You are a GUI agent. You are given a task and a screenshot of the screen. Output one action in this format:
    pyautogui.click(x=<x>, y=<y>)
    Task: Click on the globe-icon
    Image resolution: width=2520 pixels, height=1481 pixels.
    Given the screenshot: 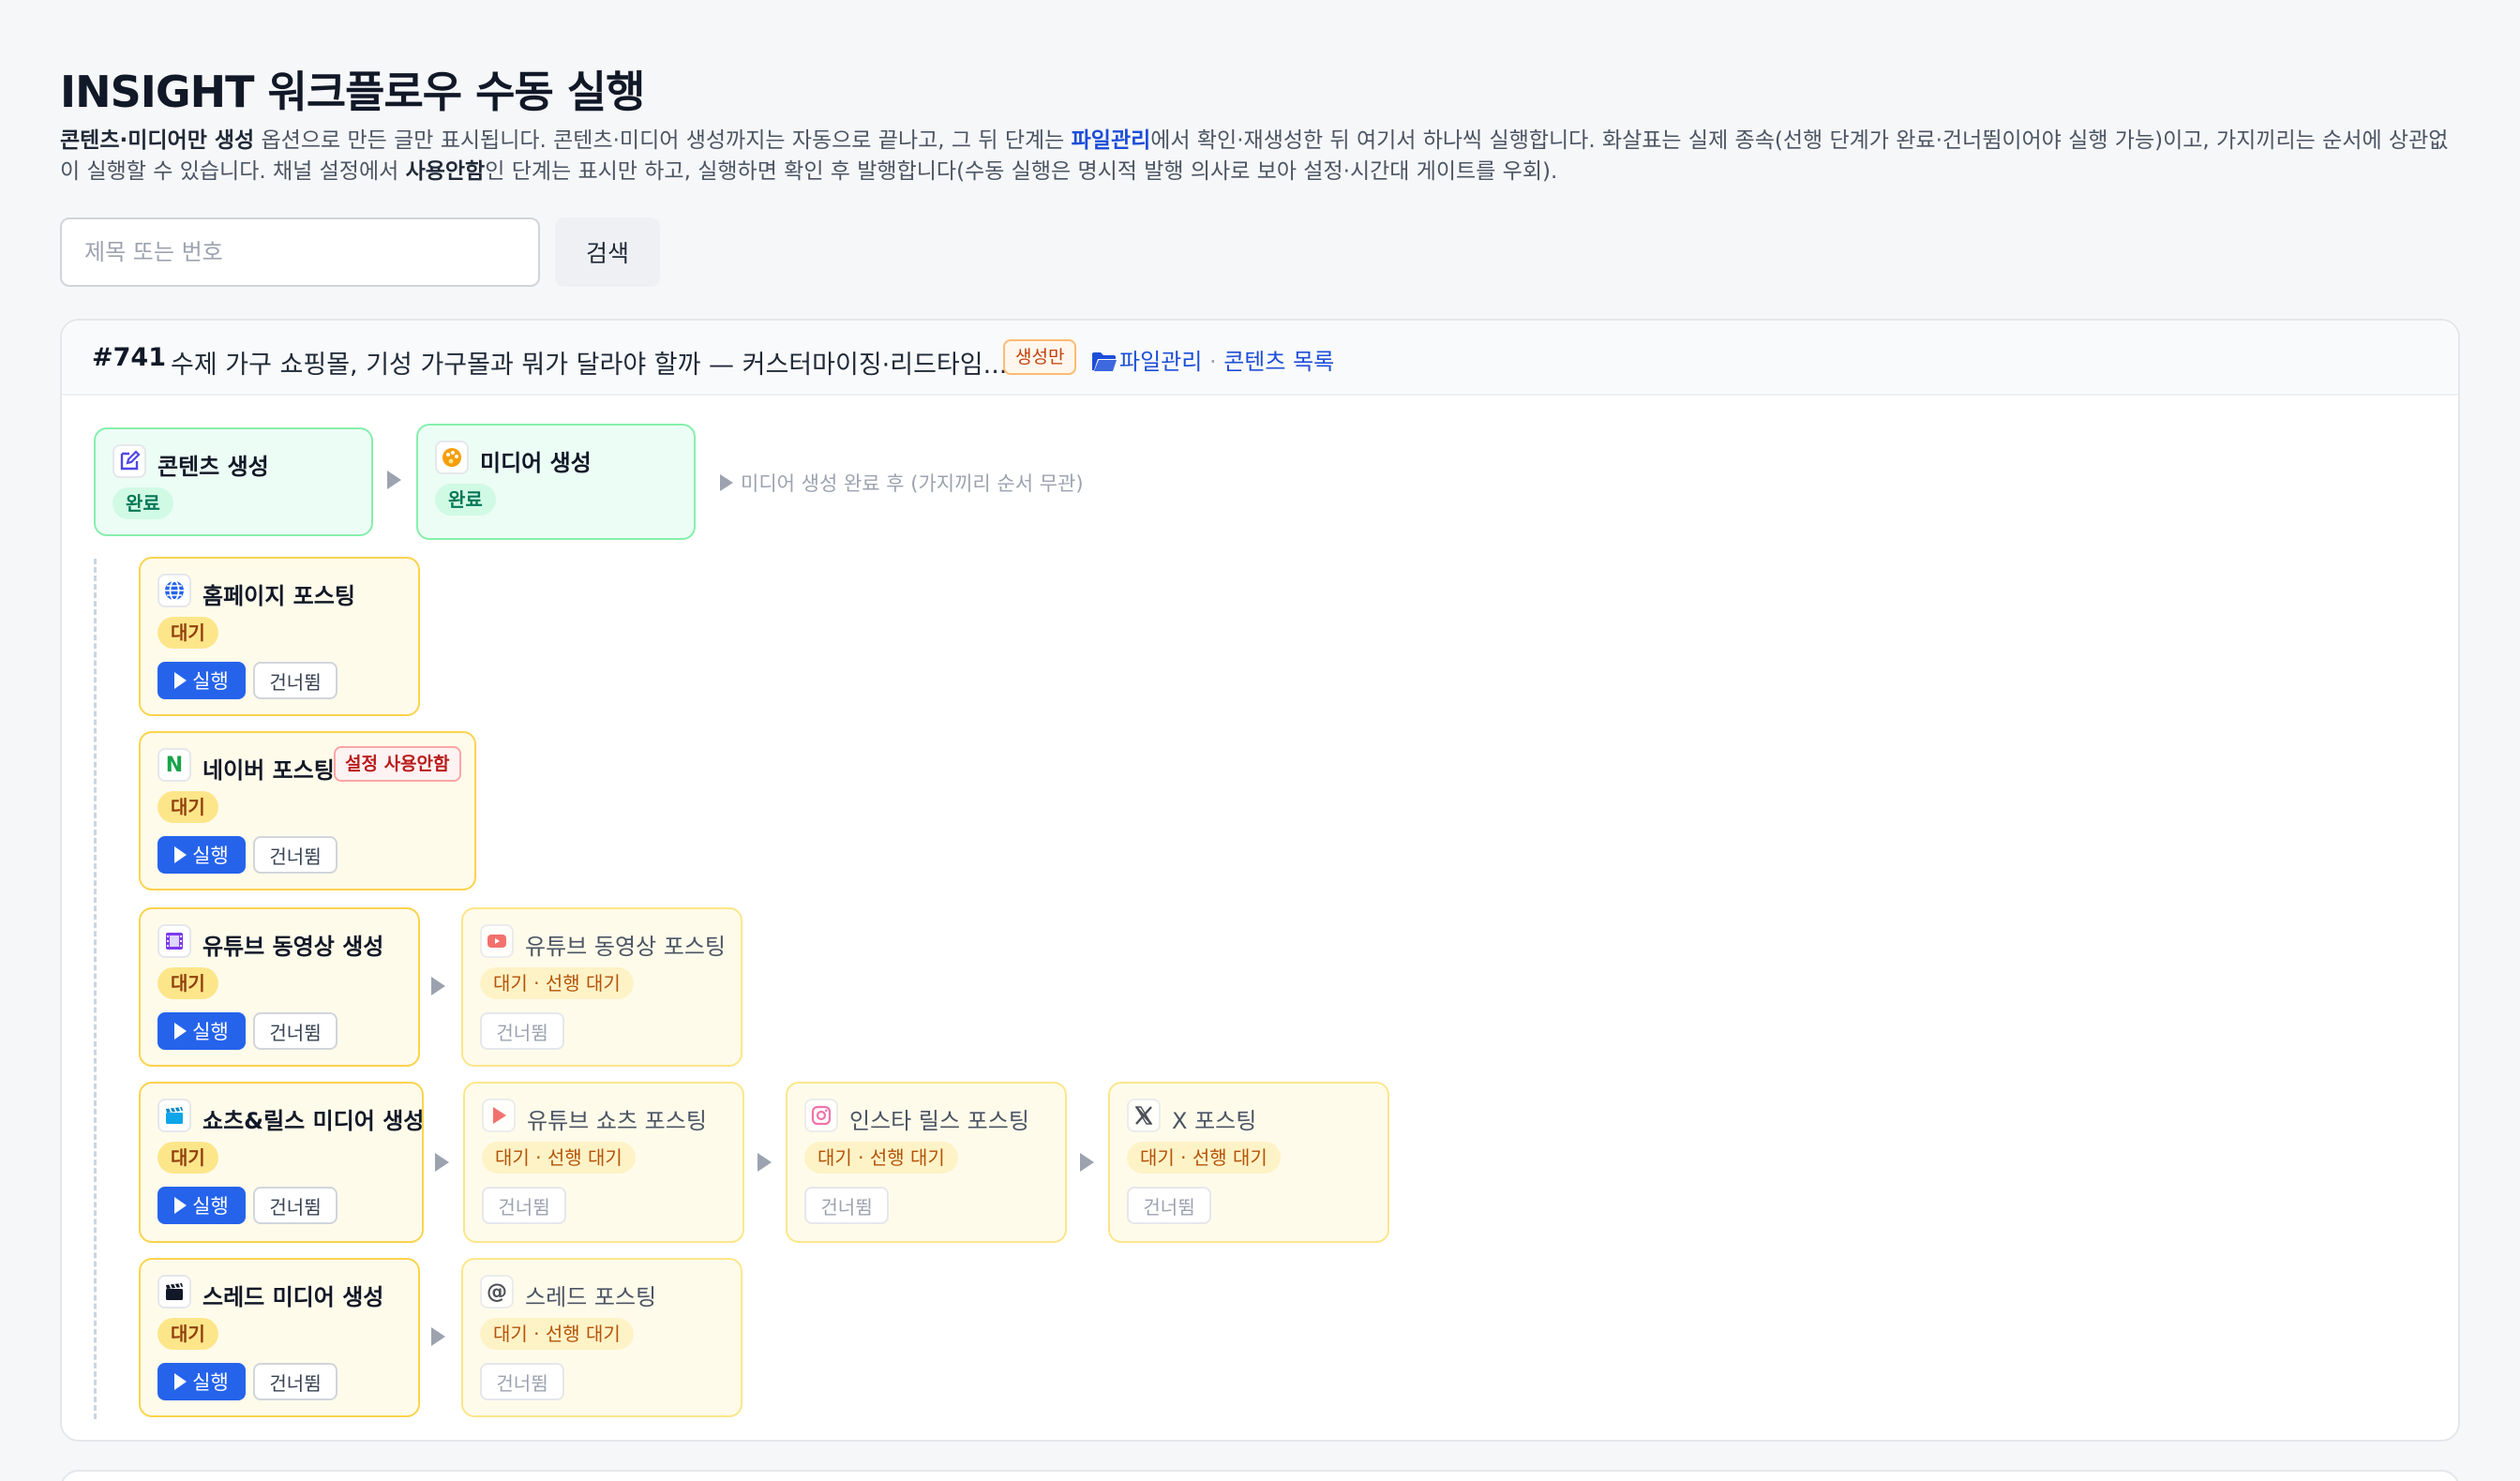 What is the action you would take?
    pyautogui.click(x=174, y=590)
    